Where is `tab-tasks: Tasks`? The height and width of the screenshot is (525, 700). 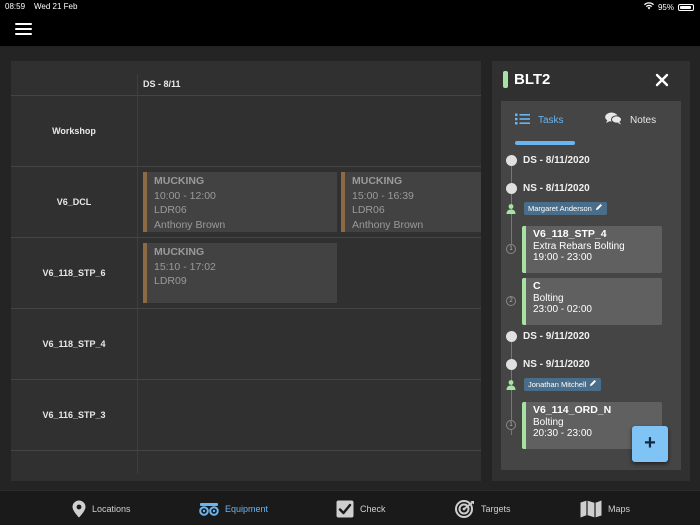
tab-tasks: Tasks is located at coordinates (539, 120).